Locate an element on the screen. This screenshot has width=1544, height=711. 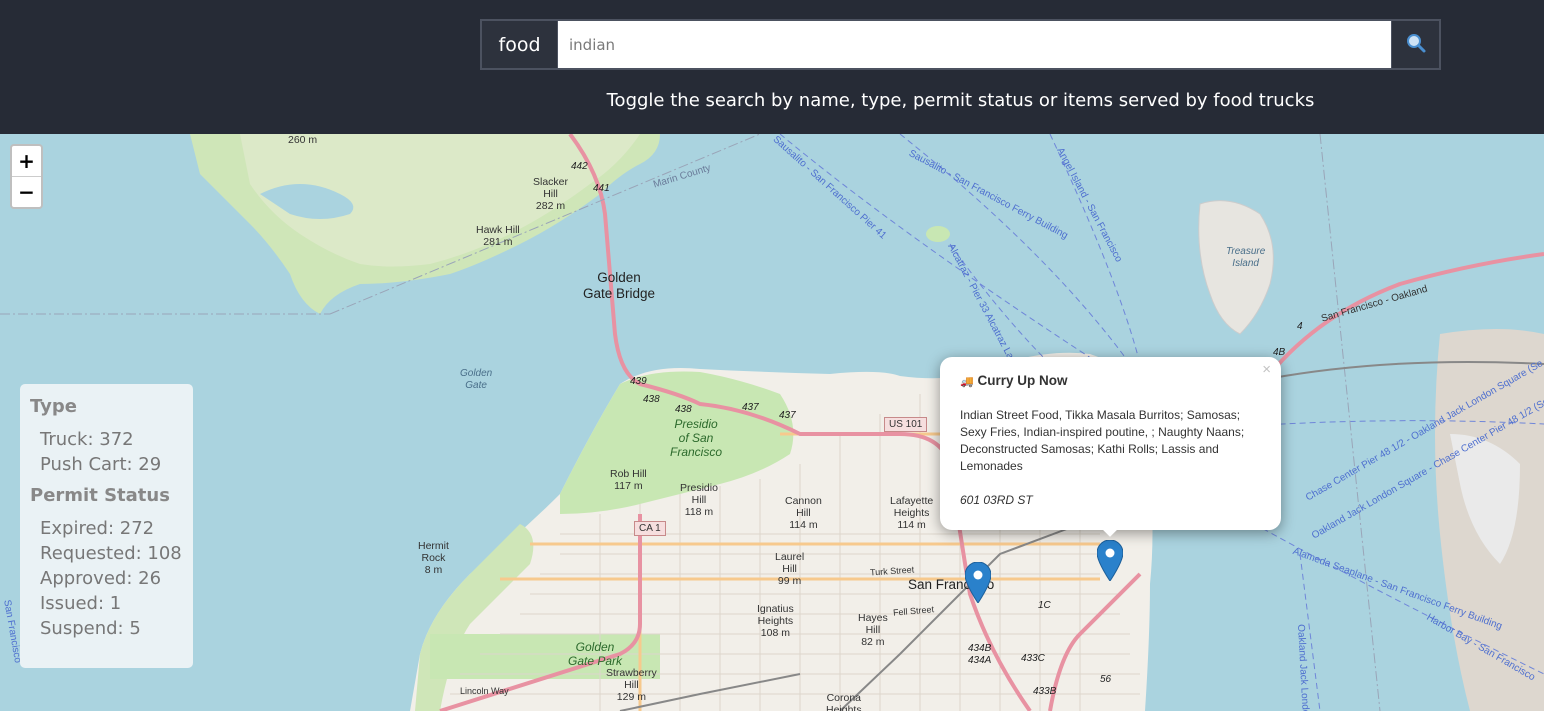
zoom-out-button: − is located at coordinates (26, 191).